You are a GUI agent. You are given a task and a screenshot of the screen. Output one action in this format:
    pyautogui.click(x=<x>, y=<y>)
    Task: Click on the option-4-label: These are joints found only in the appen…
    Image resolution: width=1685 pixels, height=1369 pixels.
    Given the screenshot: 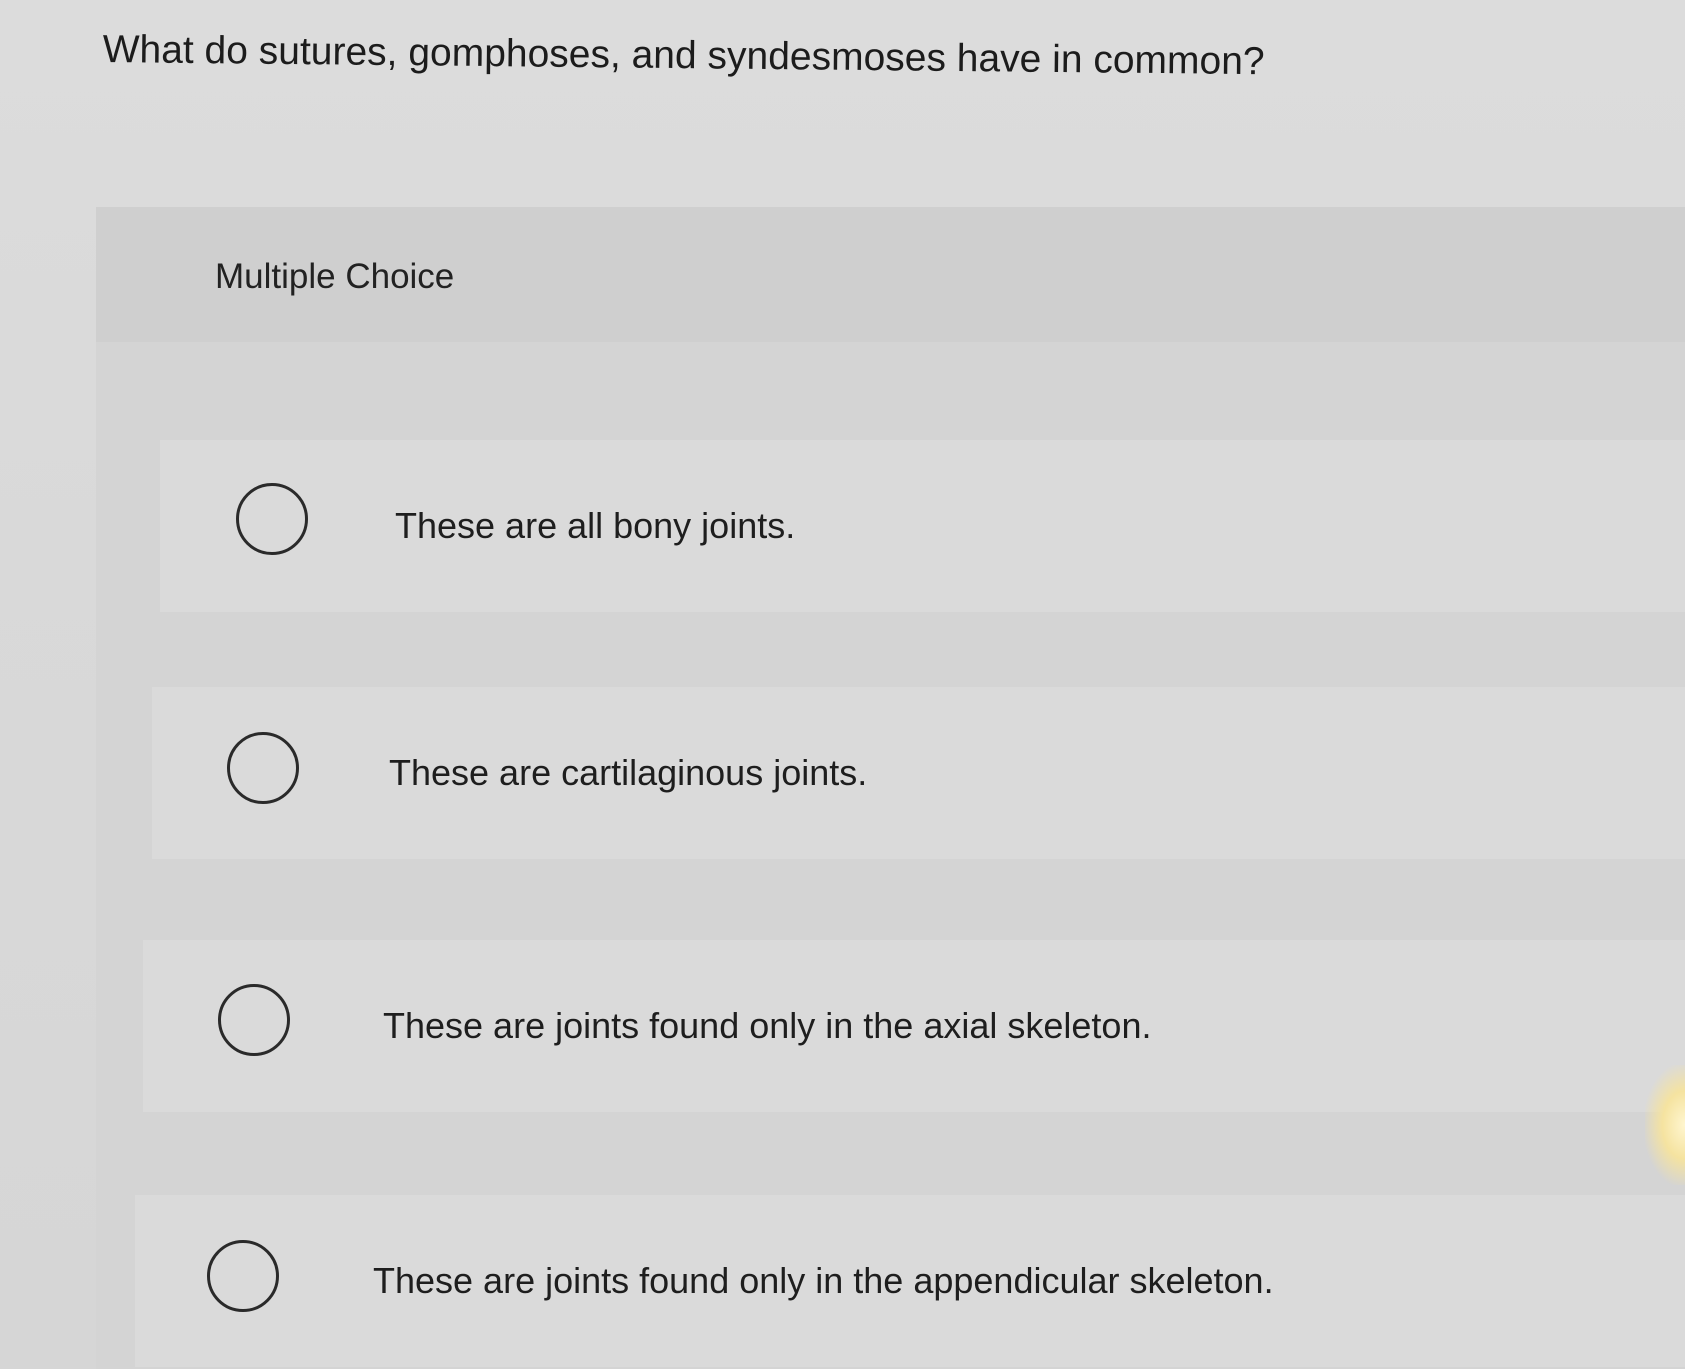 What is the action you would take?
    pyautogui.click(x=823, y=1280)
    